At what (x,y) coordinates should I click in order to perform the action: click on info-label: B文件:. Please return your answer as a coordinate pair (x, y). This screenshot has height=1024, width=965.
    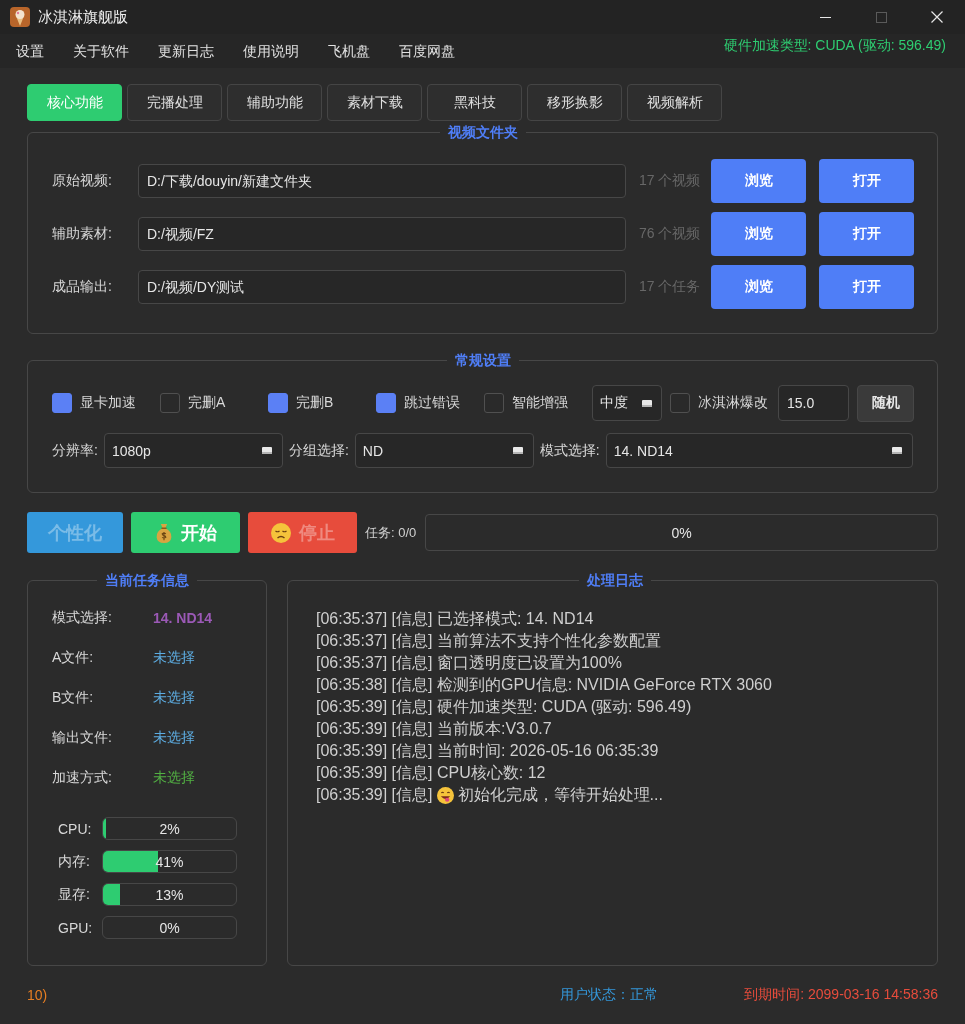
    Looking at the image, I should click on (73, 698).